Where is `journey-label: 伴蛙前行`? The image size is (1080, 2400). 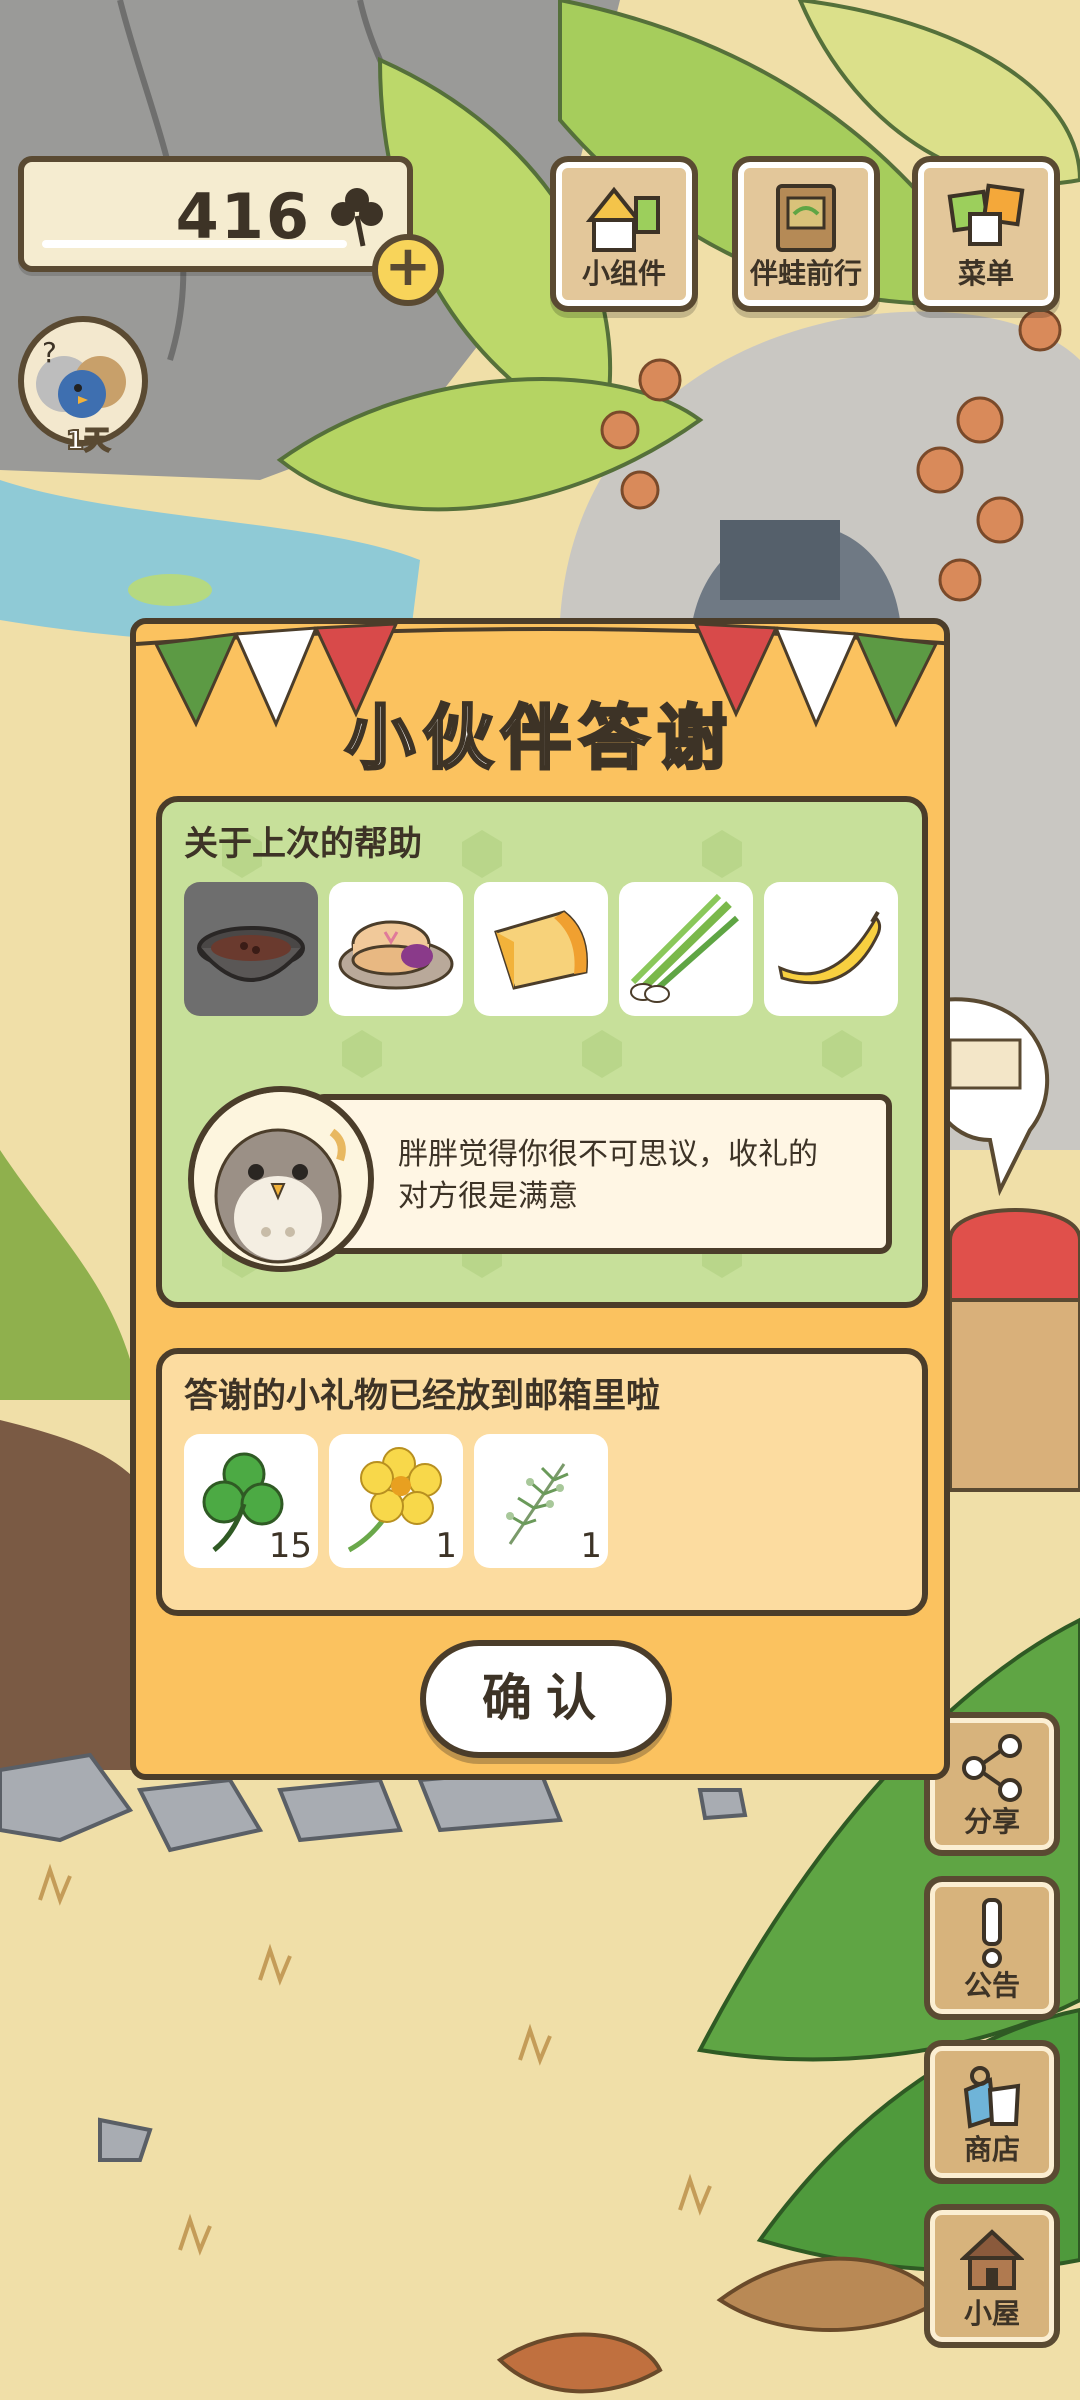 journey-label: 伴蛙前行 is located at coordinates (805, 273).